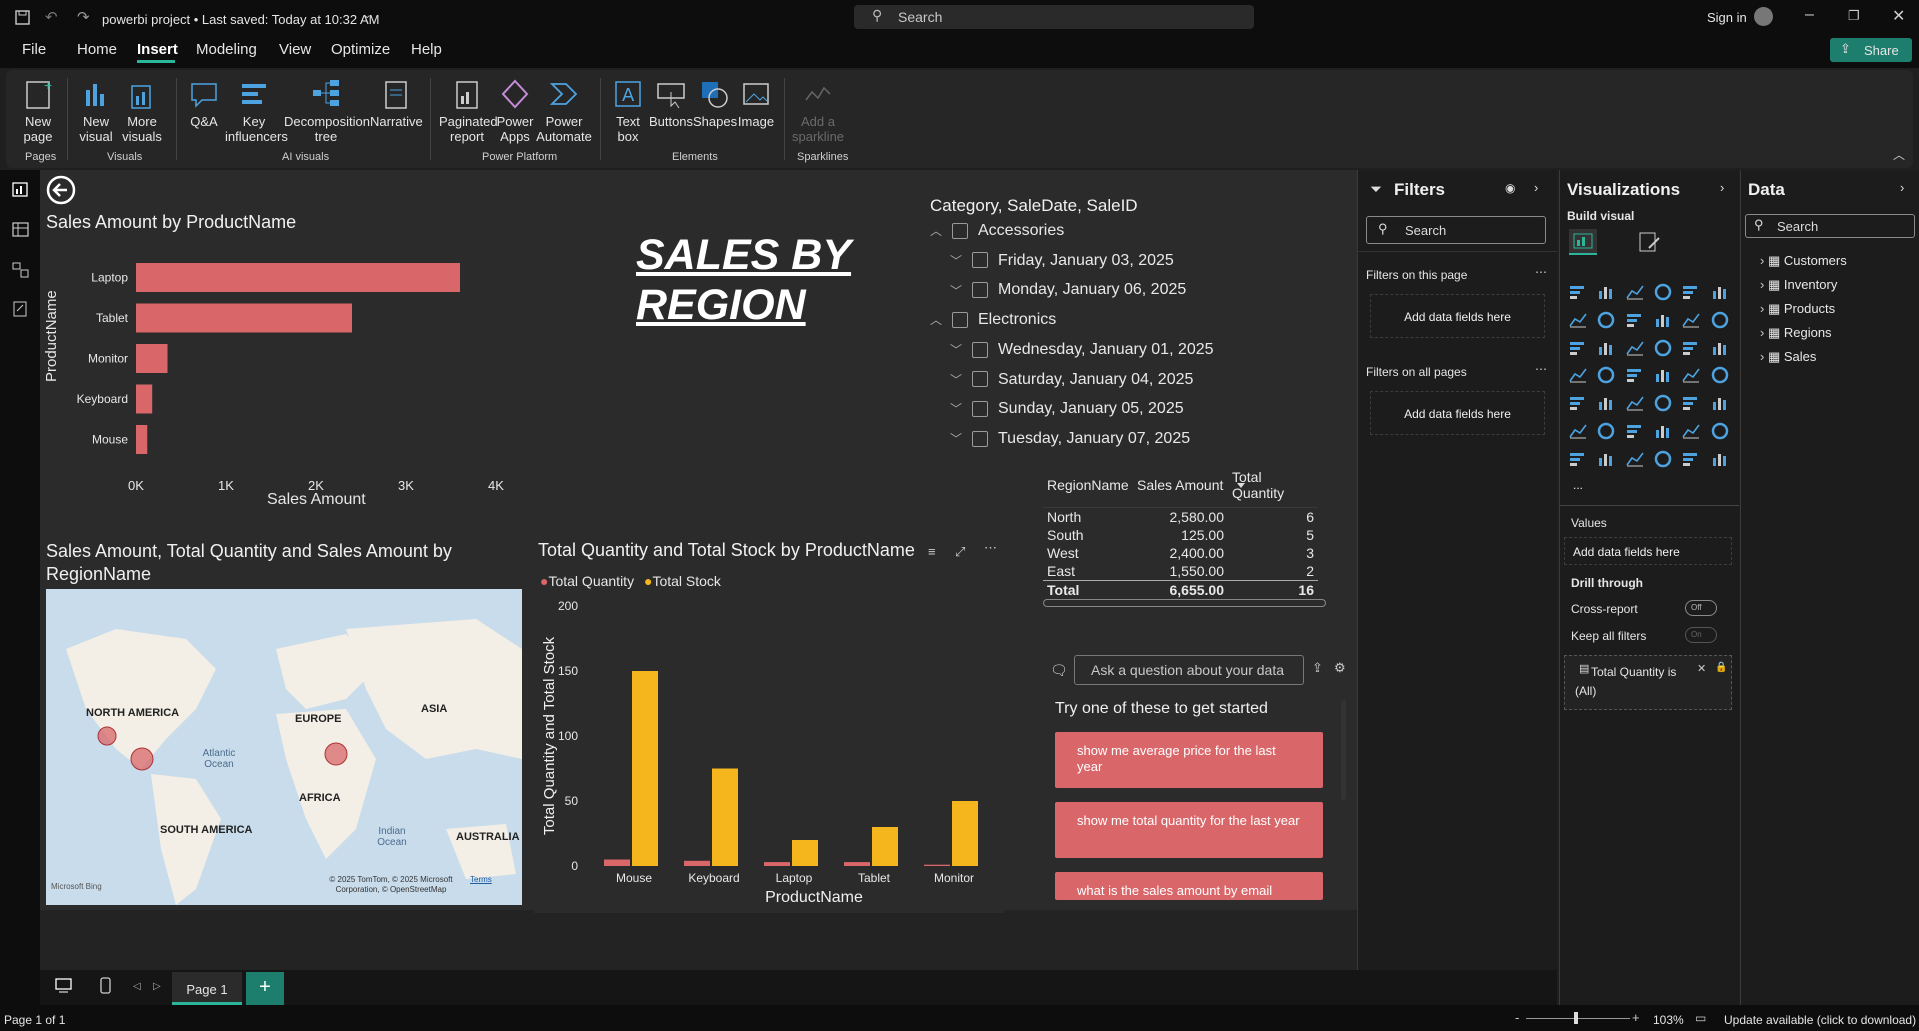 The image size is (1919, 1031). What do you see at coordinates (756, 102) in the screenshot?
I see `image-button: Image` at bounding box center [756, 102].